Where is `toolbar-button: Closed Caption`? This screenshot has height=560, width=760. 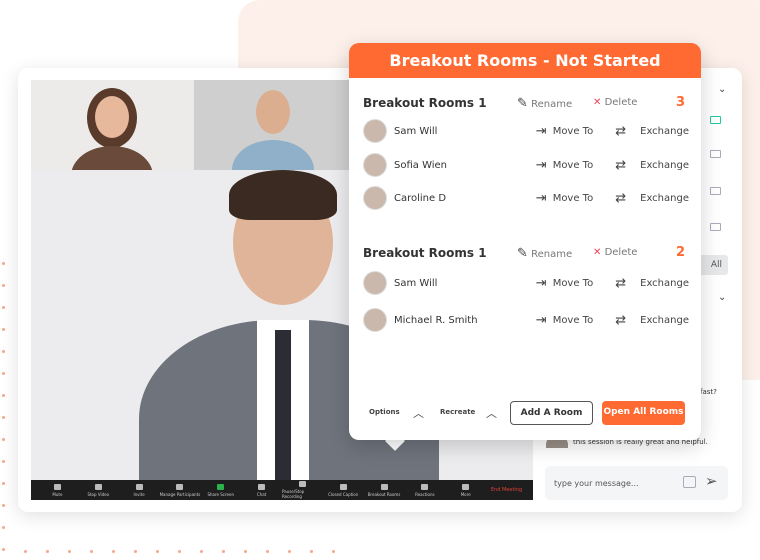 toolbar-button: Closed Caption is located at coordinates (343, 490).